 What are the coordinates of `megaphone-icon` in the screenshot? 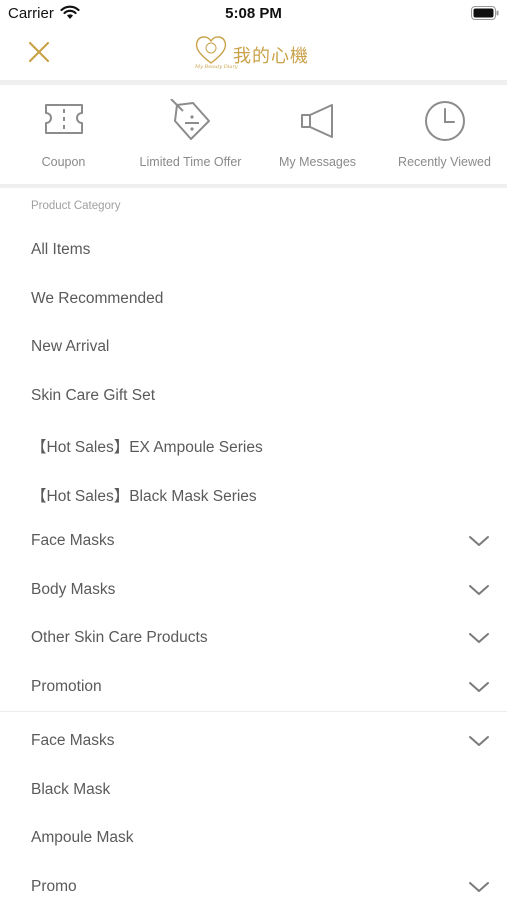 It's located at (318, 121).